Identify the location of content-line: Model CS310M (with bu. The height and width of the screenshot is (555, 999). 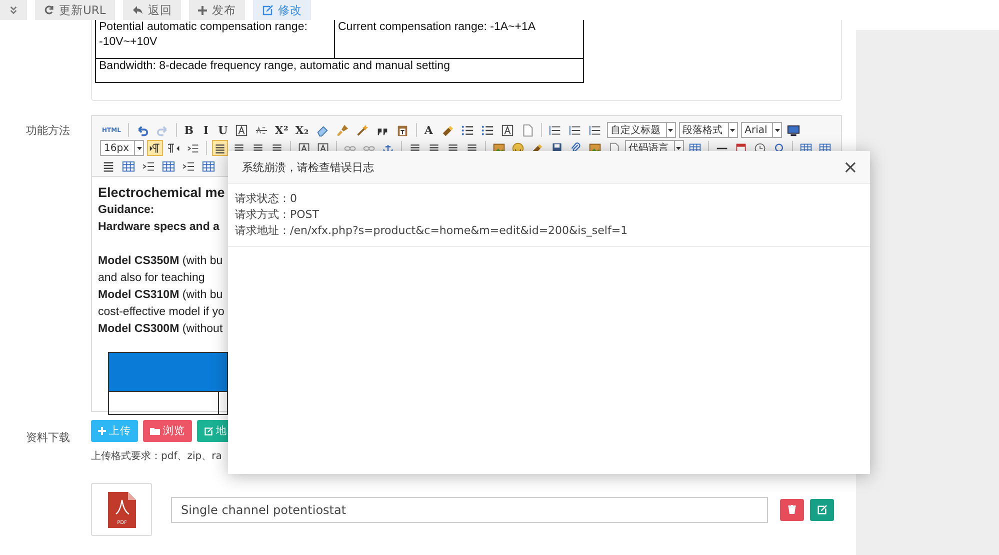
(160, 295).